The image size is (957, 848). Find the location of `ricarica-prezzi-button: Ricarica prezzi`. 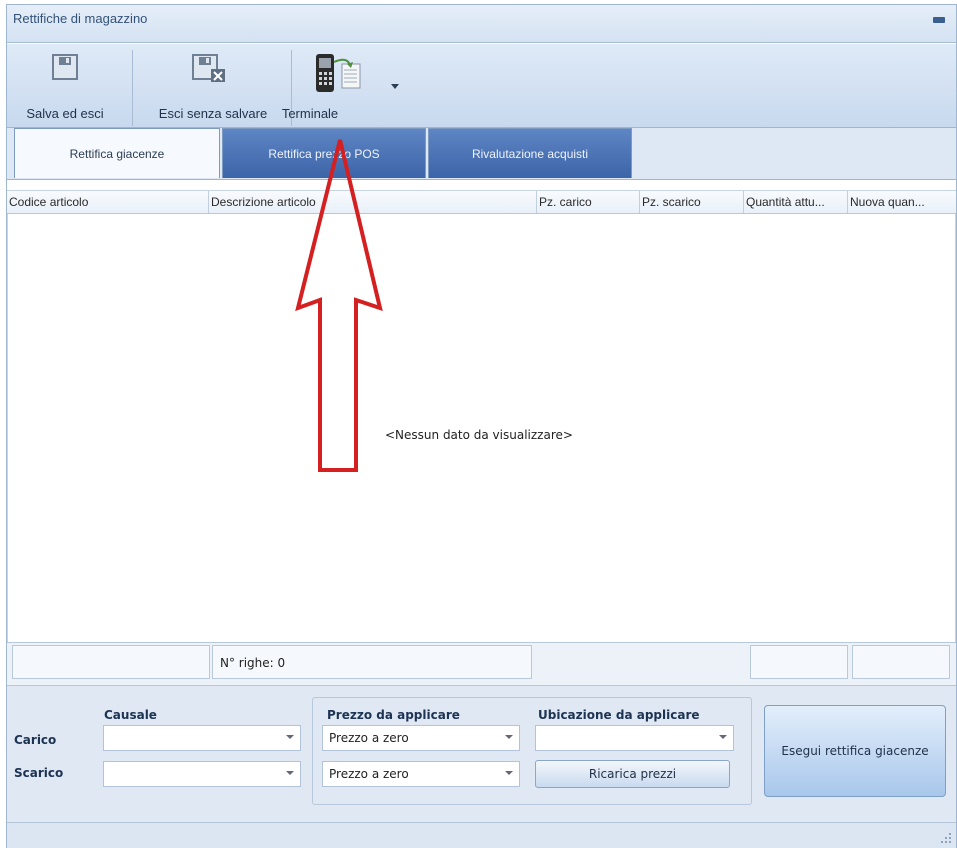

ricarica-prezzi-button: Ricarica prezzi is located at coordinates (632, 774).